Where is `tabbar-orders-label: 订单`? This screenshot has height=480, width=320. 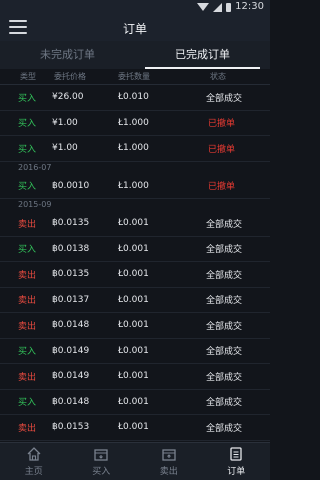
tabbar-orders-label: 订单 is located at coordinates (236, 472).